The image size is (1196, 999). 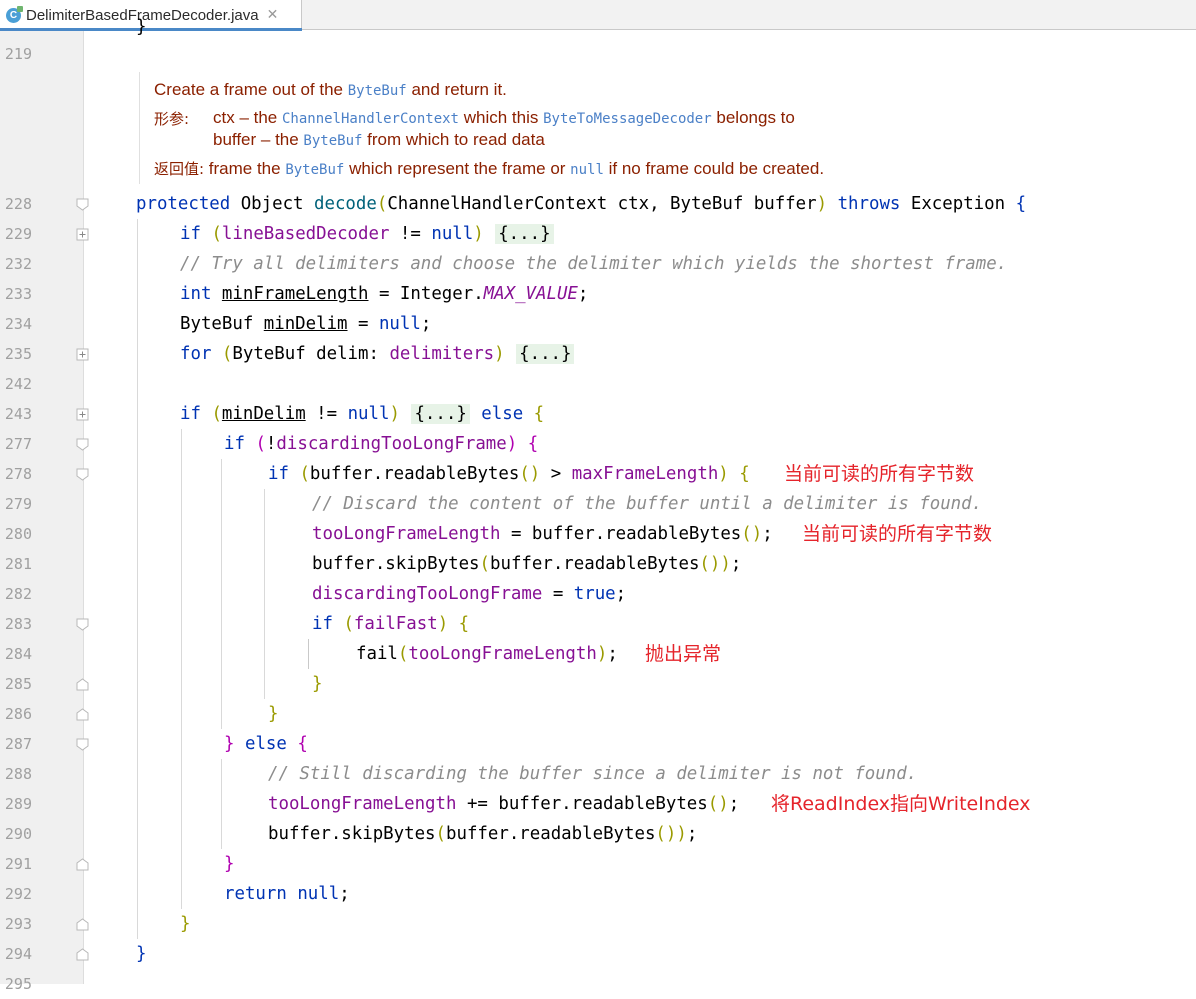 What do you see at coordinates (381, 444) in the screenshot?
I see `code-line-277: if (!discardingTooLongFrame) {` at bounding box center [381, 444].